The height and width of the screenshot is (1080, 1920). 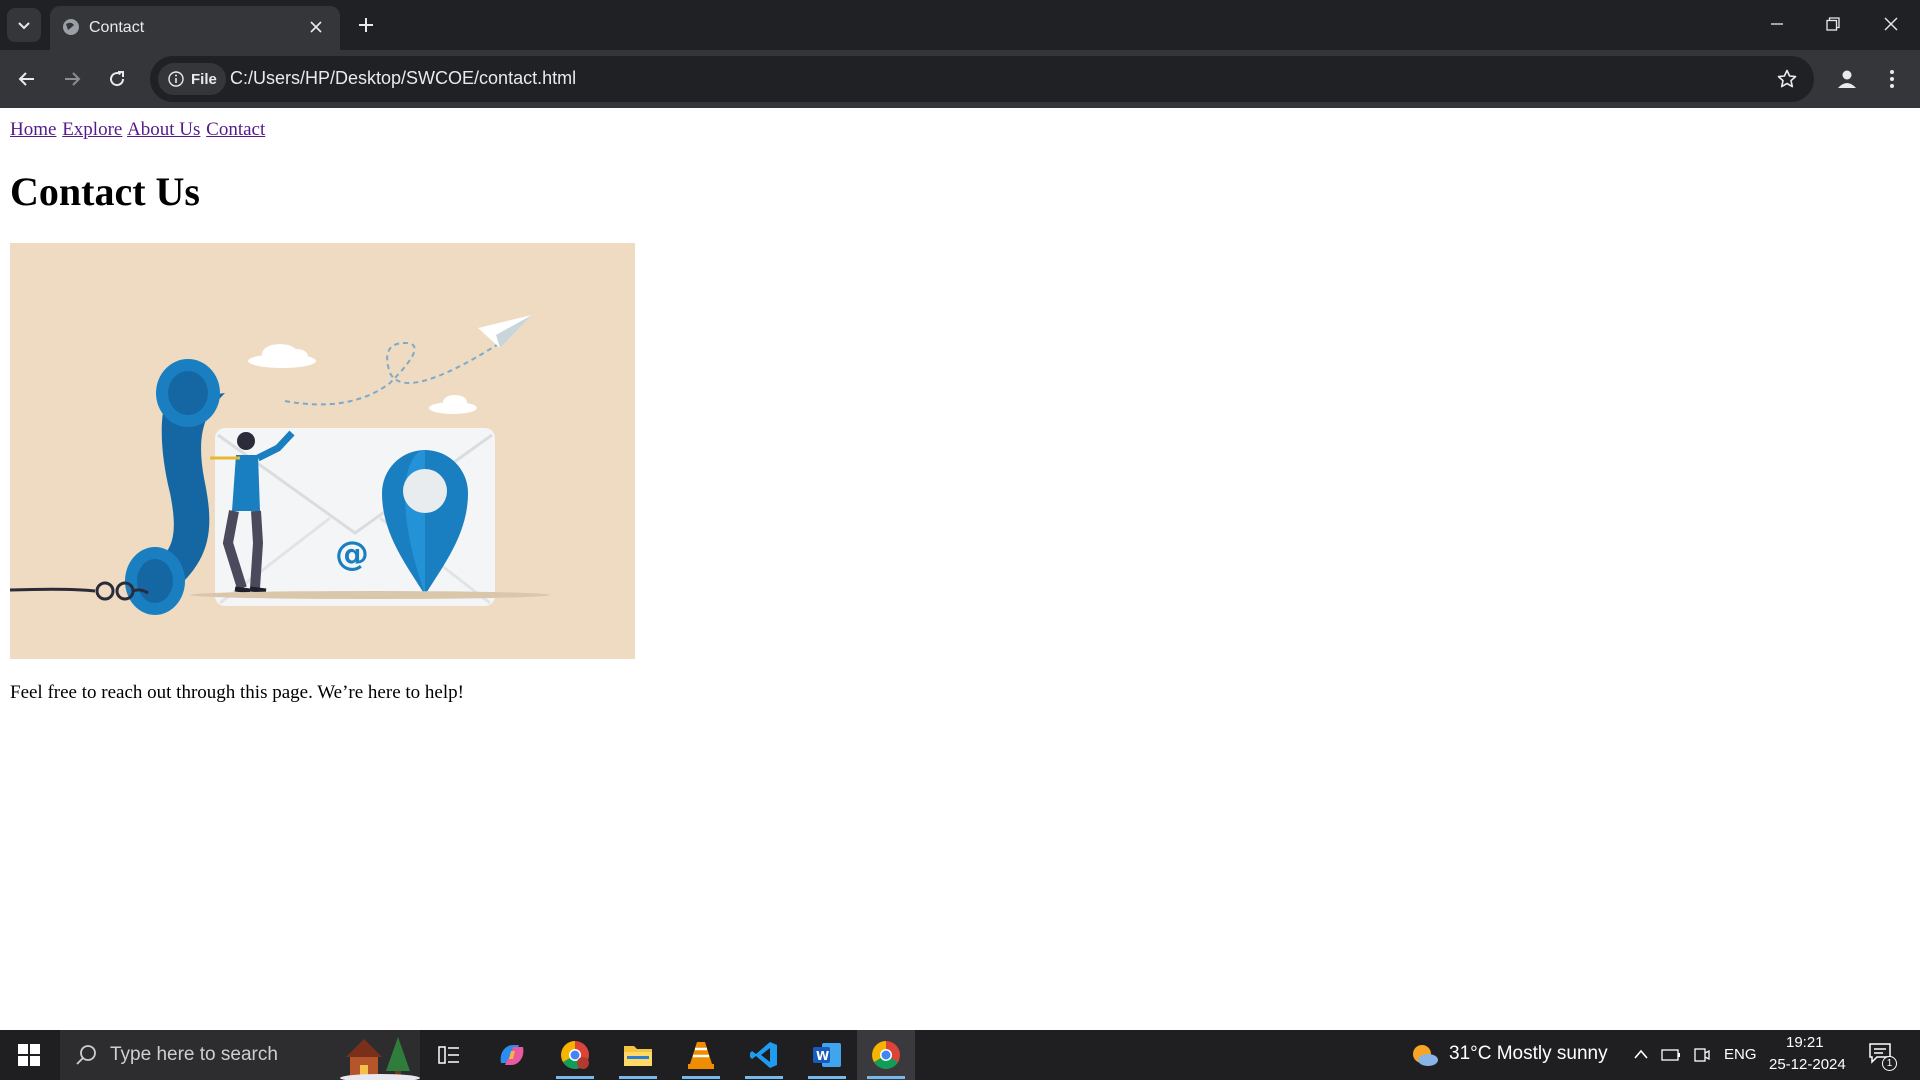 I want to click on notification-count: 1, so click(x=1889, y=1063).